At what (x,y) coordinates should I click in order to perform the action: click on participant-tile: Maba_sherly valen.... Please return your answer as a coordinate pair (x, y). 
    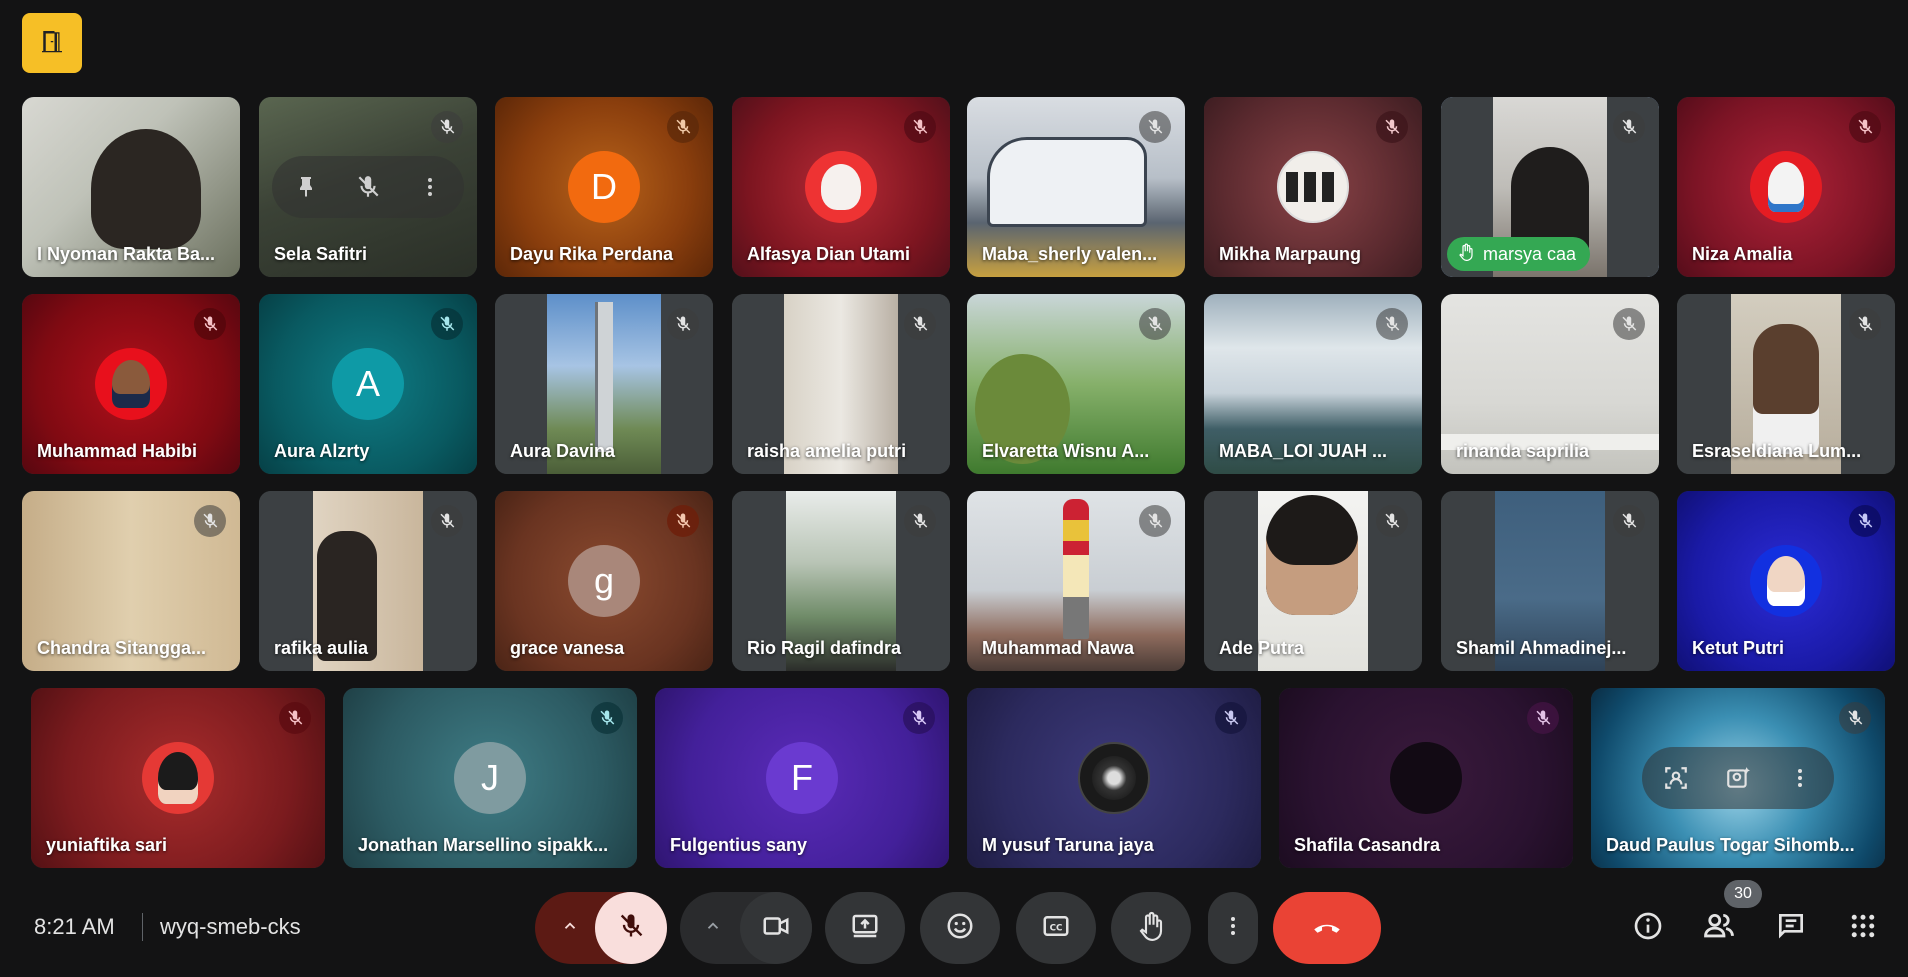
    Looking at the image, I should click on (1076, 187).